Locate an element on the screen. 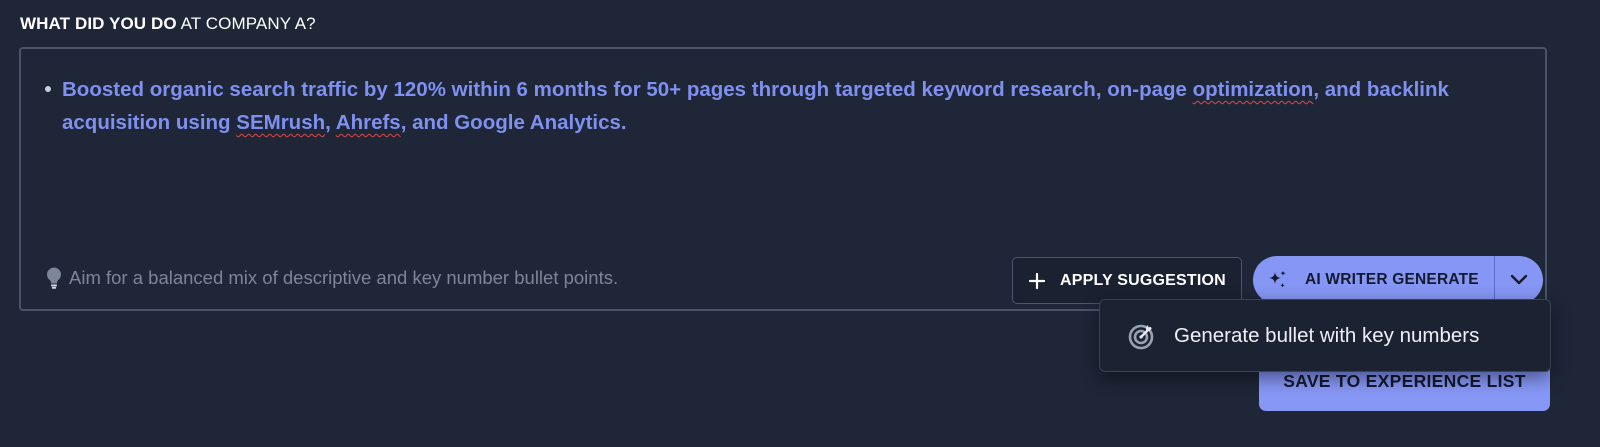 The width and height of the screenshot is (1600, 447). misspelled-word: Ahrefs is located at coordinates (368, 122).